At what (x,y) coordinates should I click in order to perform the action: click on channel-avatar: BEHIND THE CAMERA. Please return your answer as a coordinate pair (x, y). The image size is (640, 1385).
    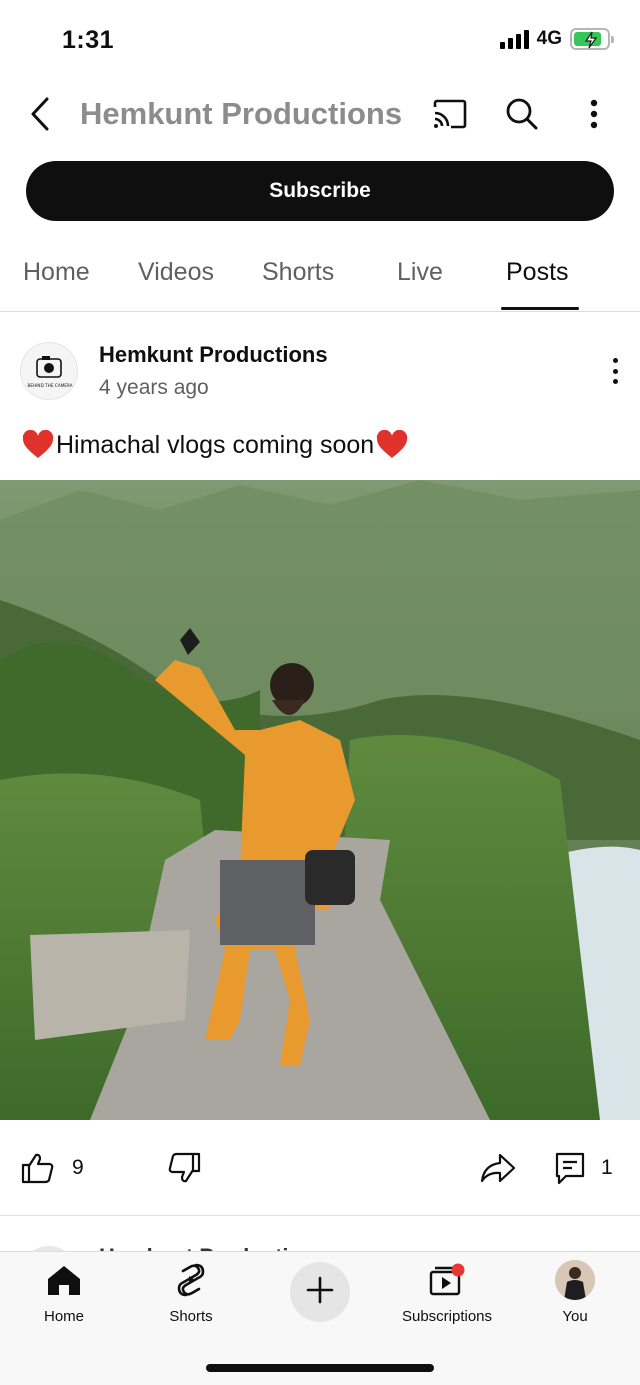
    Looking at the image, I should click on (49, 371).